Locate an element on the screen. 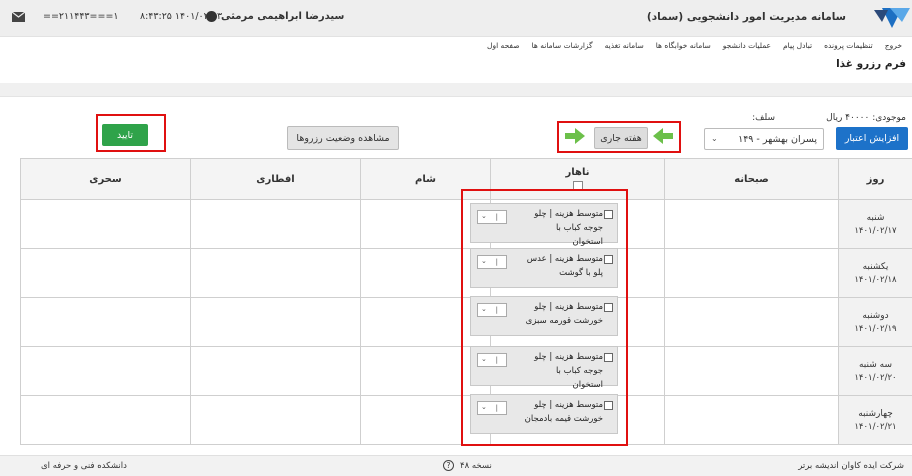 This screenshot has height=476, width=912. current-week-button: هفته جاری is located at coordinates (621, 138).